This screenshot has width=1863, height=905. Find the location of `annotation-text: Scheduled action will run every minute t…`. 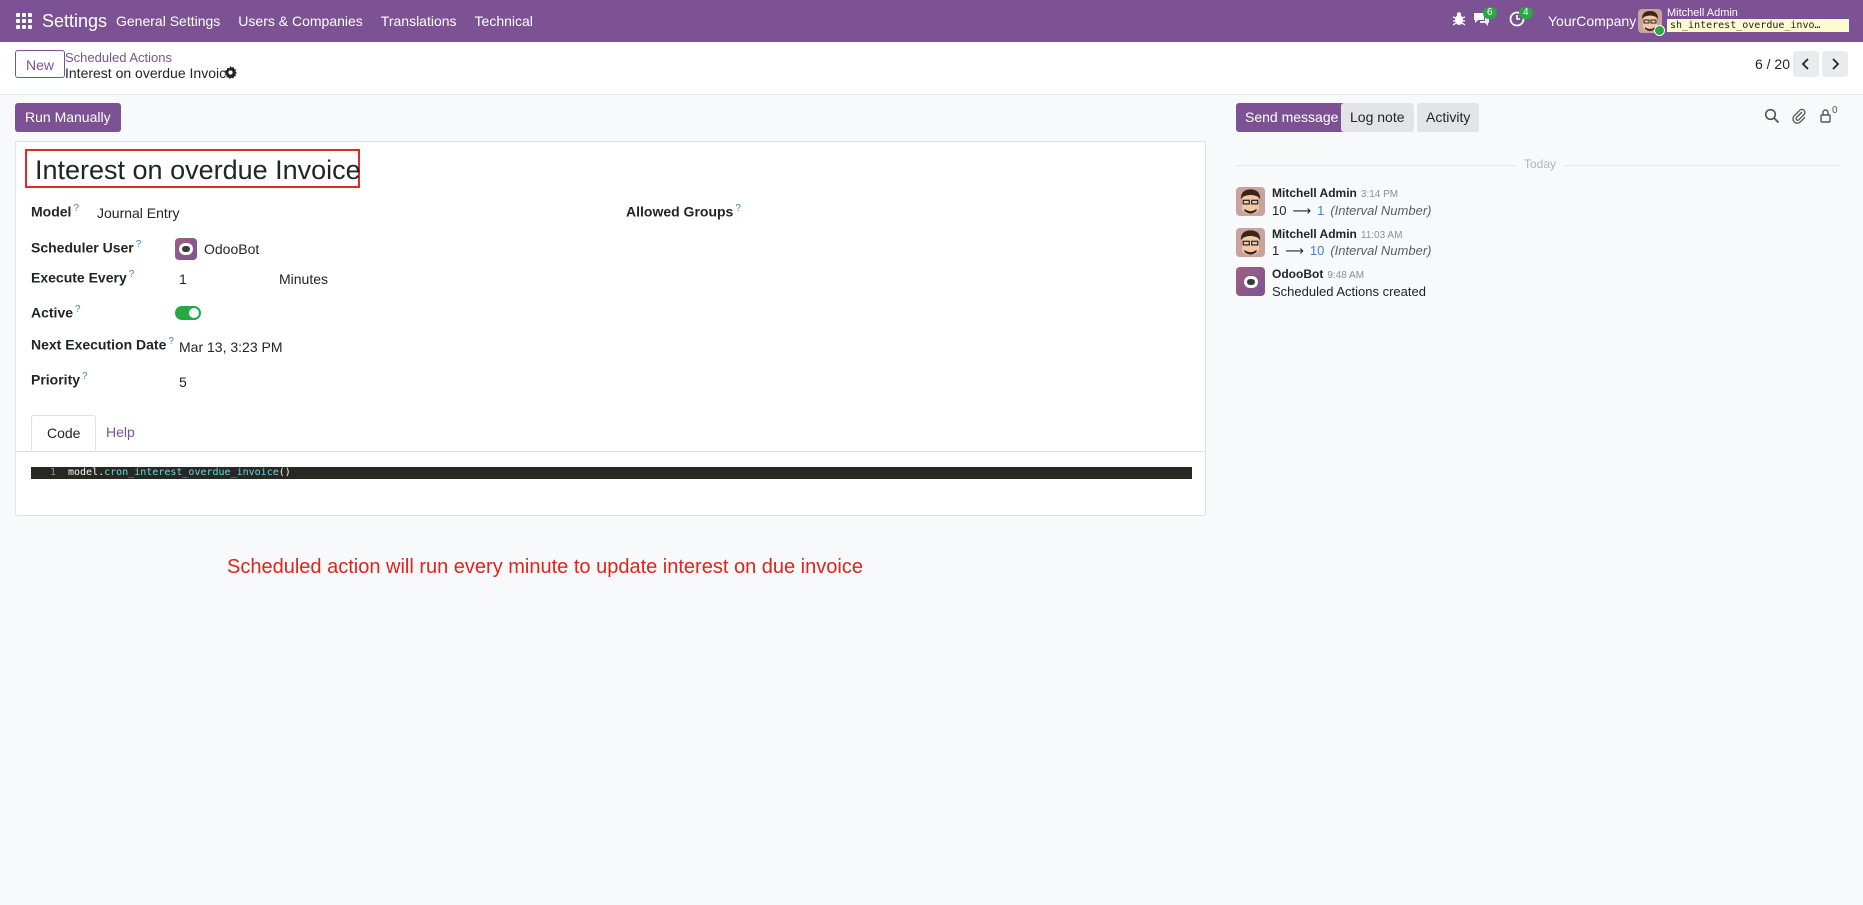

annotation-text: Scheduled action will run every minute t… is located at coordinates (545, 567).